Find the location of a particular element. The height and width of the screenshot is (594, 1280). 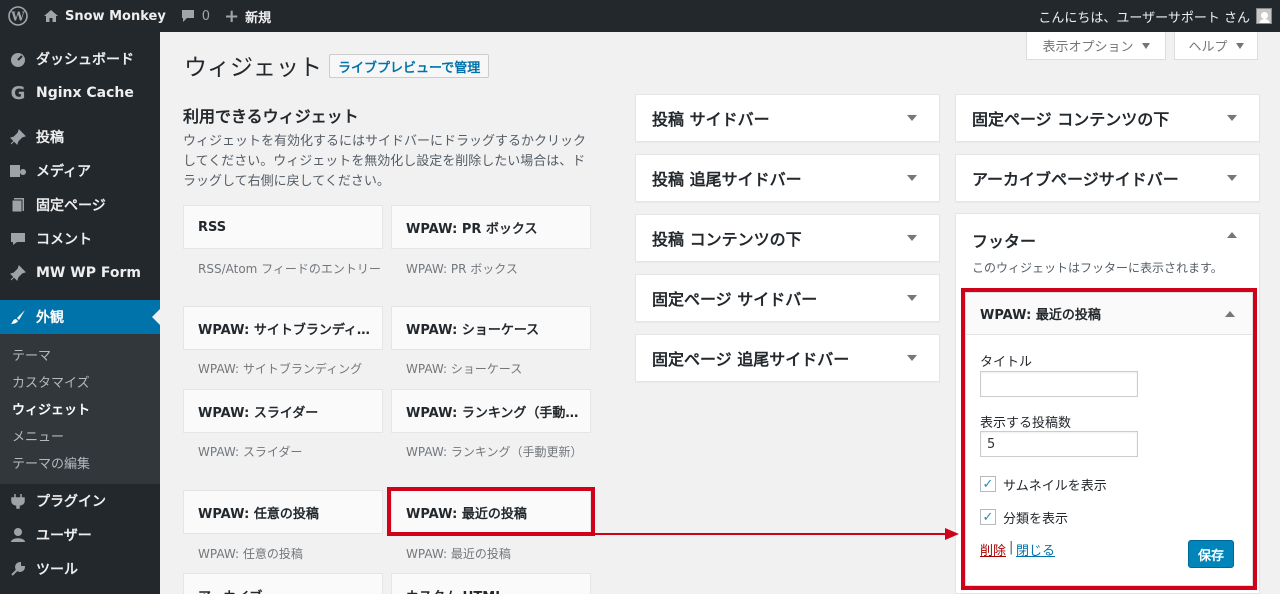

menu-label: 外観 is located at coordinates (50, 318).